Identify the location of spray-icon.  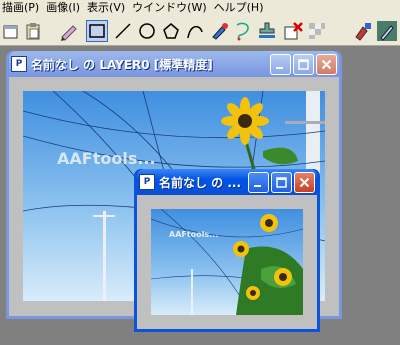
(363, 31).